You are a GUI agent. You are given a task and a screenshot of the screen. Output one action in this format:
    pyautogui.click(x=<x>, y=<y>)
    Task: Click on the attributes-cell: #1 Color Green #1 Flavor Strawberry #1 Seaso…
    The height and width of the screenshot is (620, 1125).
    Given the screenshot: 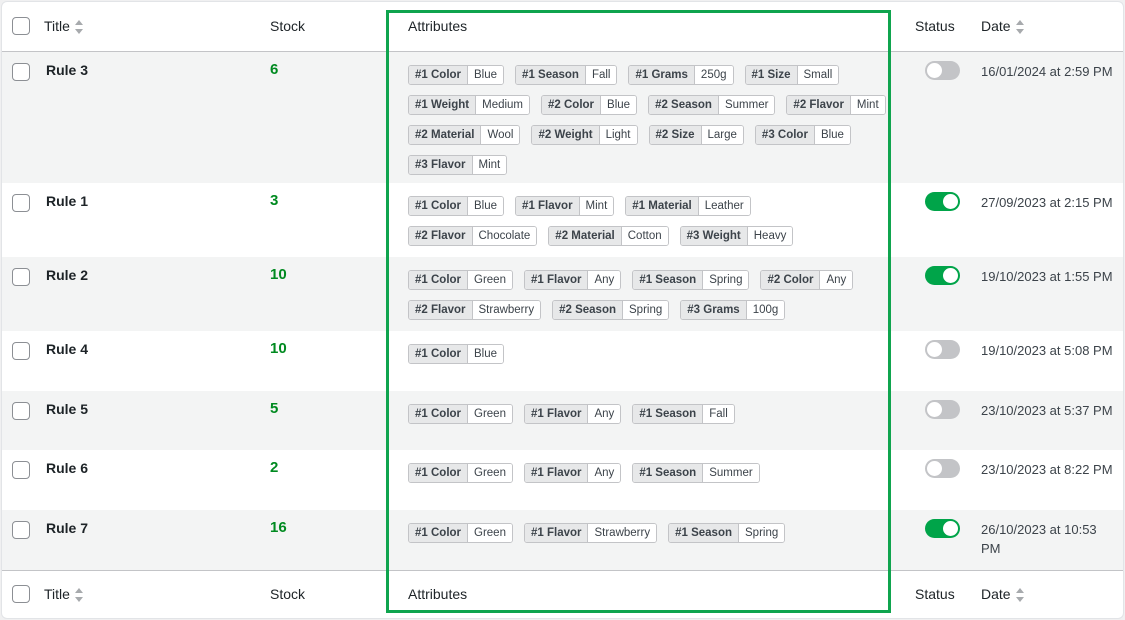 What is the action you would take?
    pyautogui.click(x=650, y=540)
    